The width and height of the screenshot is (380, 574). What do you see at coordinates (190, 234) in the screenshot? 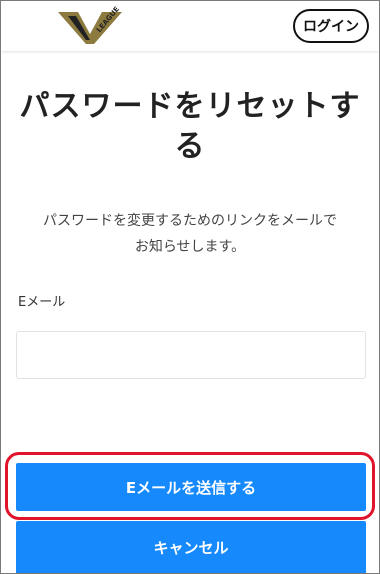
I see `description: パスワードを変更するためのリンクをメールで お知らせします。` at bounding box center [190, 234].